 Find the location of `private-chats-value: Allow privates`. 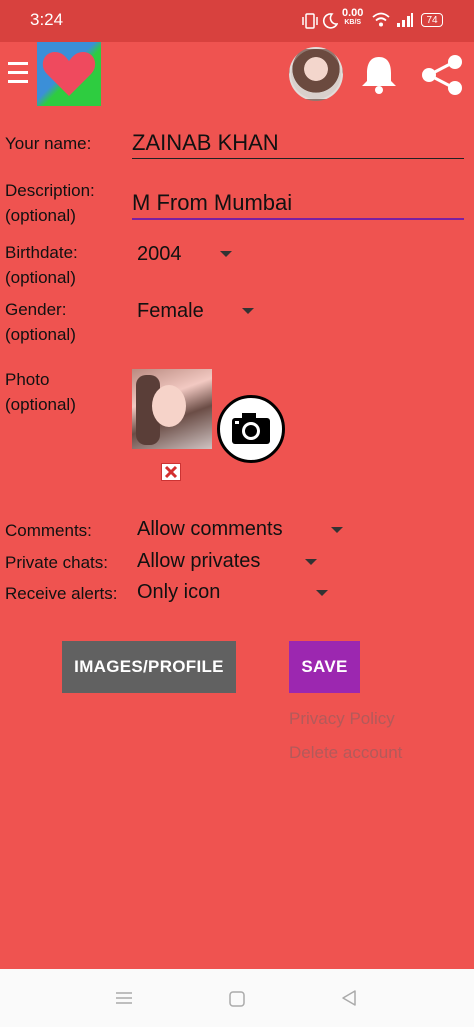

private-chats-value: Allow privates is located at coordinates (199, 561).